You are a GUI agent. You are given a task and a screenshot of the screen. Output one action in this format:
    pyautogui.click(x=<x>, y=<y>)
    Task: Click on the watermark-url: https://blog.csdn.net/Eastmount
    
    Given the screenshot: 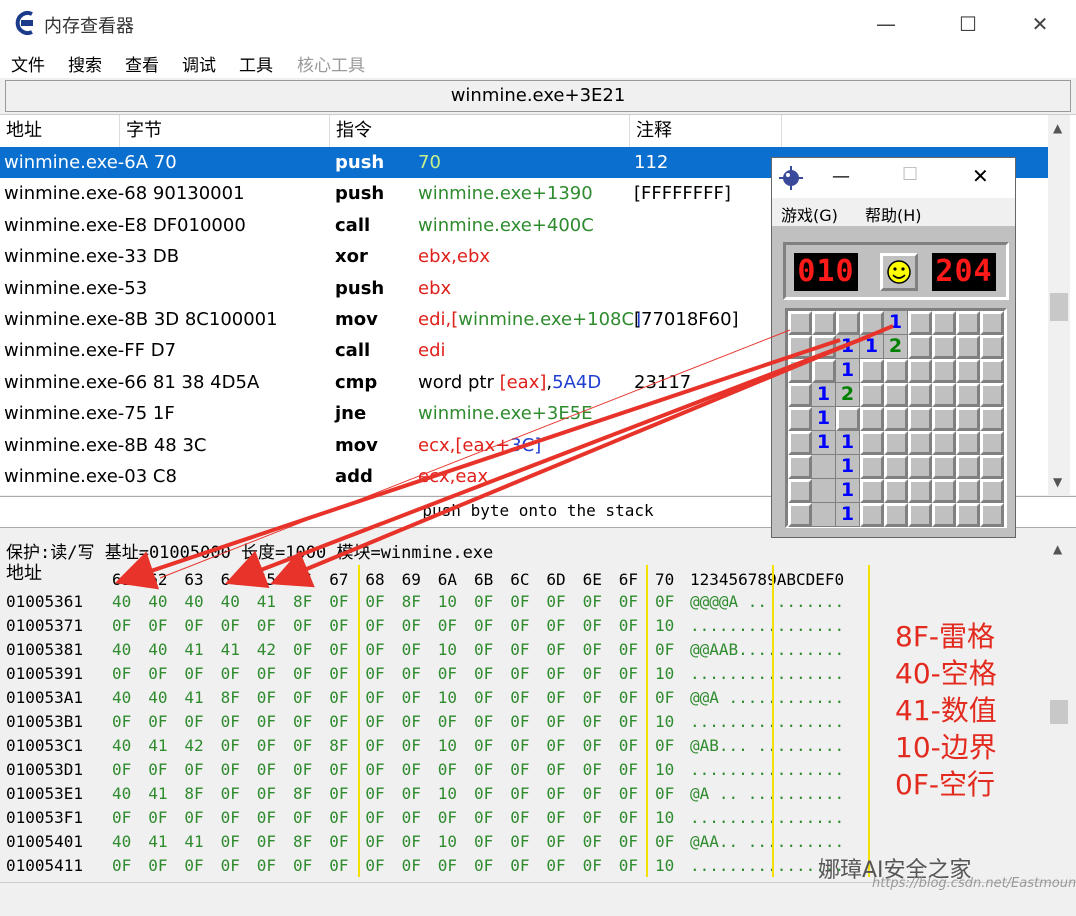 What is the action you would take?
    pyautogui.click(x=974, y=883)
    